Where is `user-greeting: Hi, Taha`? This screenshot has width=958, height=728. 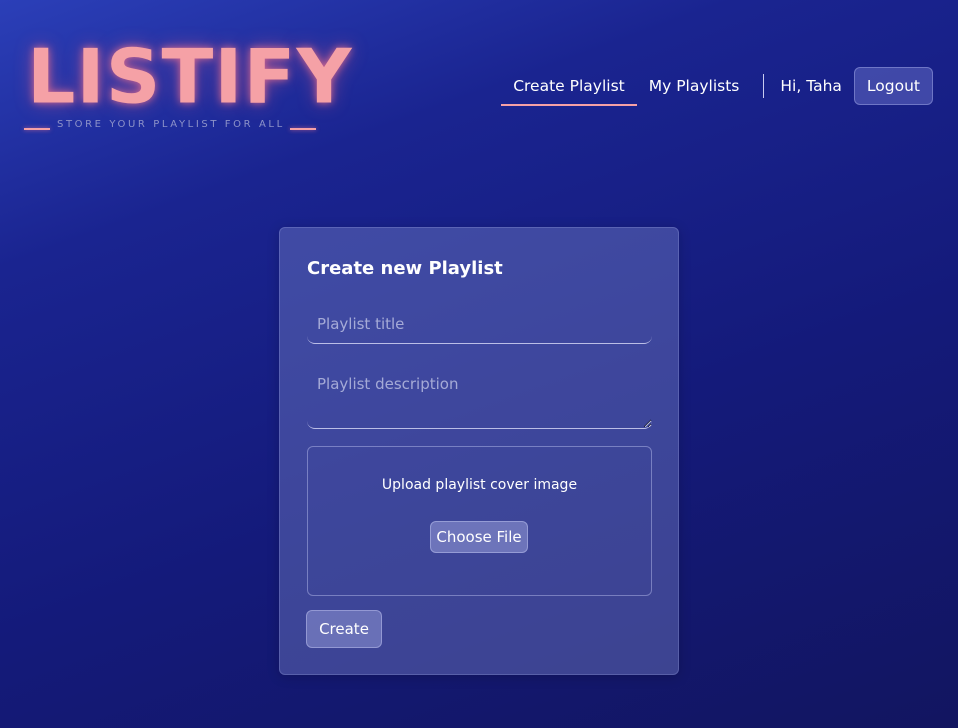
user-greeting: Hi, Taha is located at coordinates (811, 86).